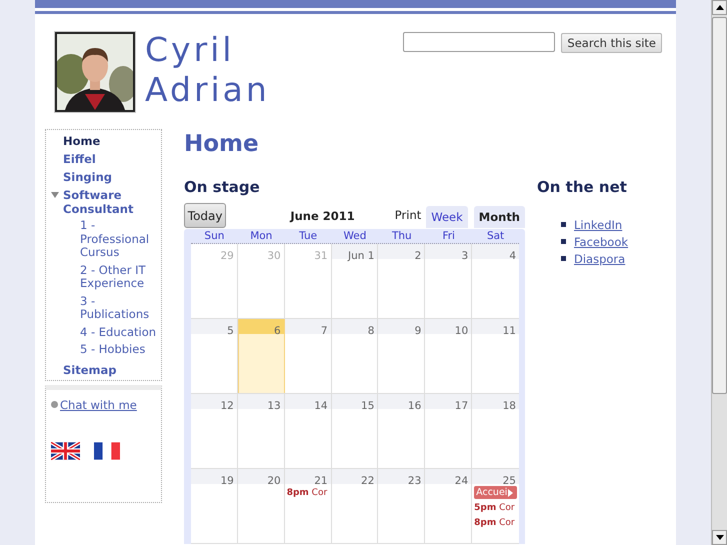  I want to click on france-flag-icon, so click(107, 451).